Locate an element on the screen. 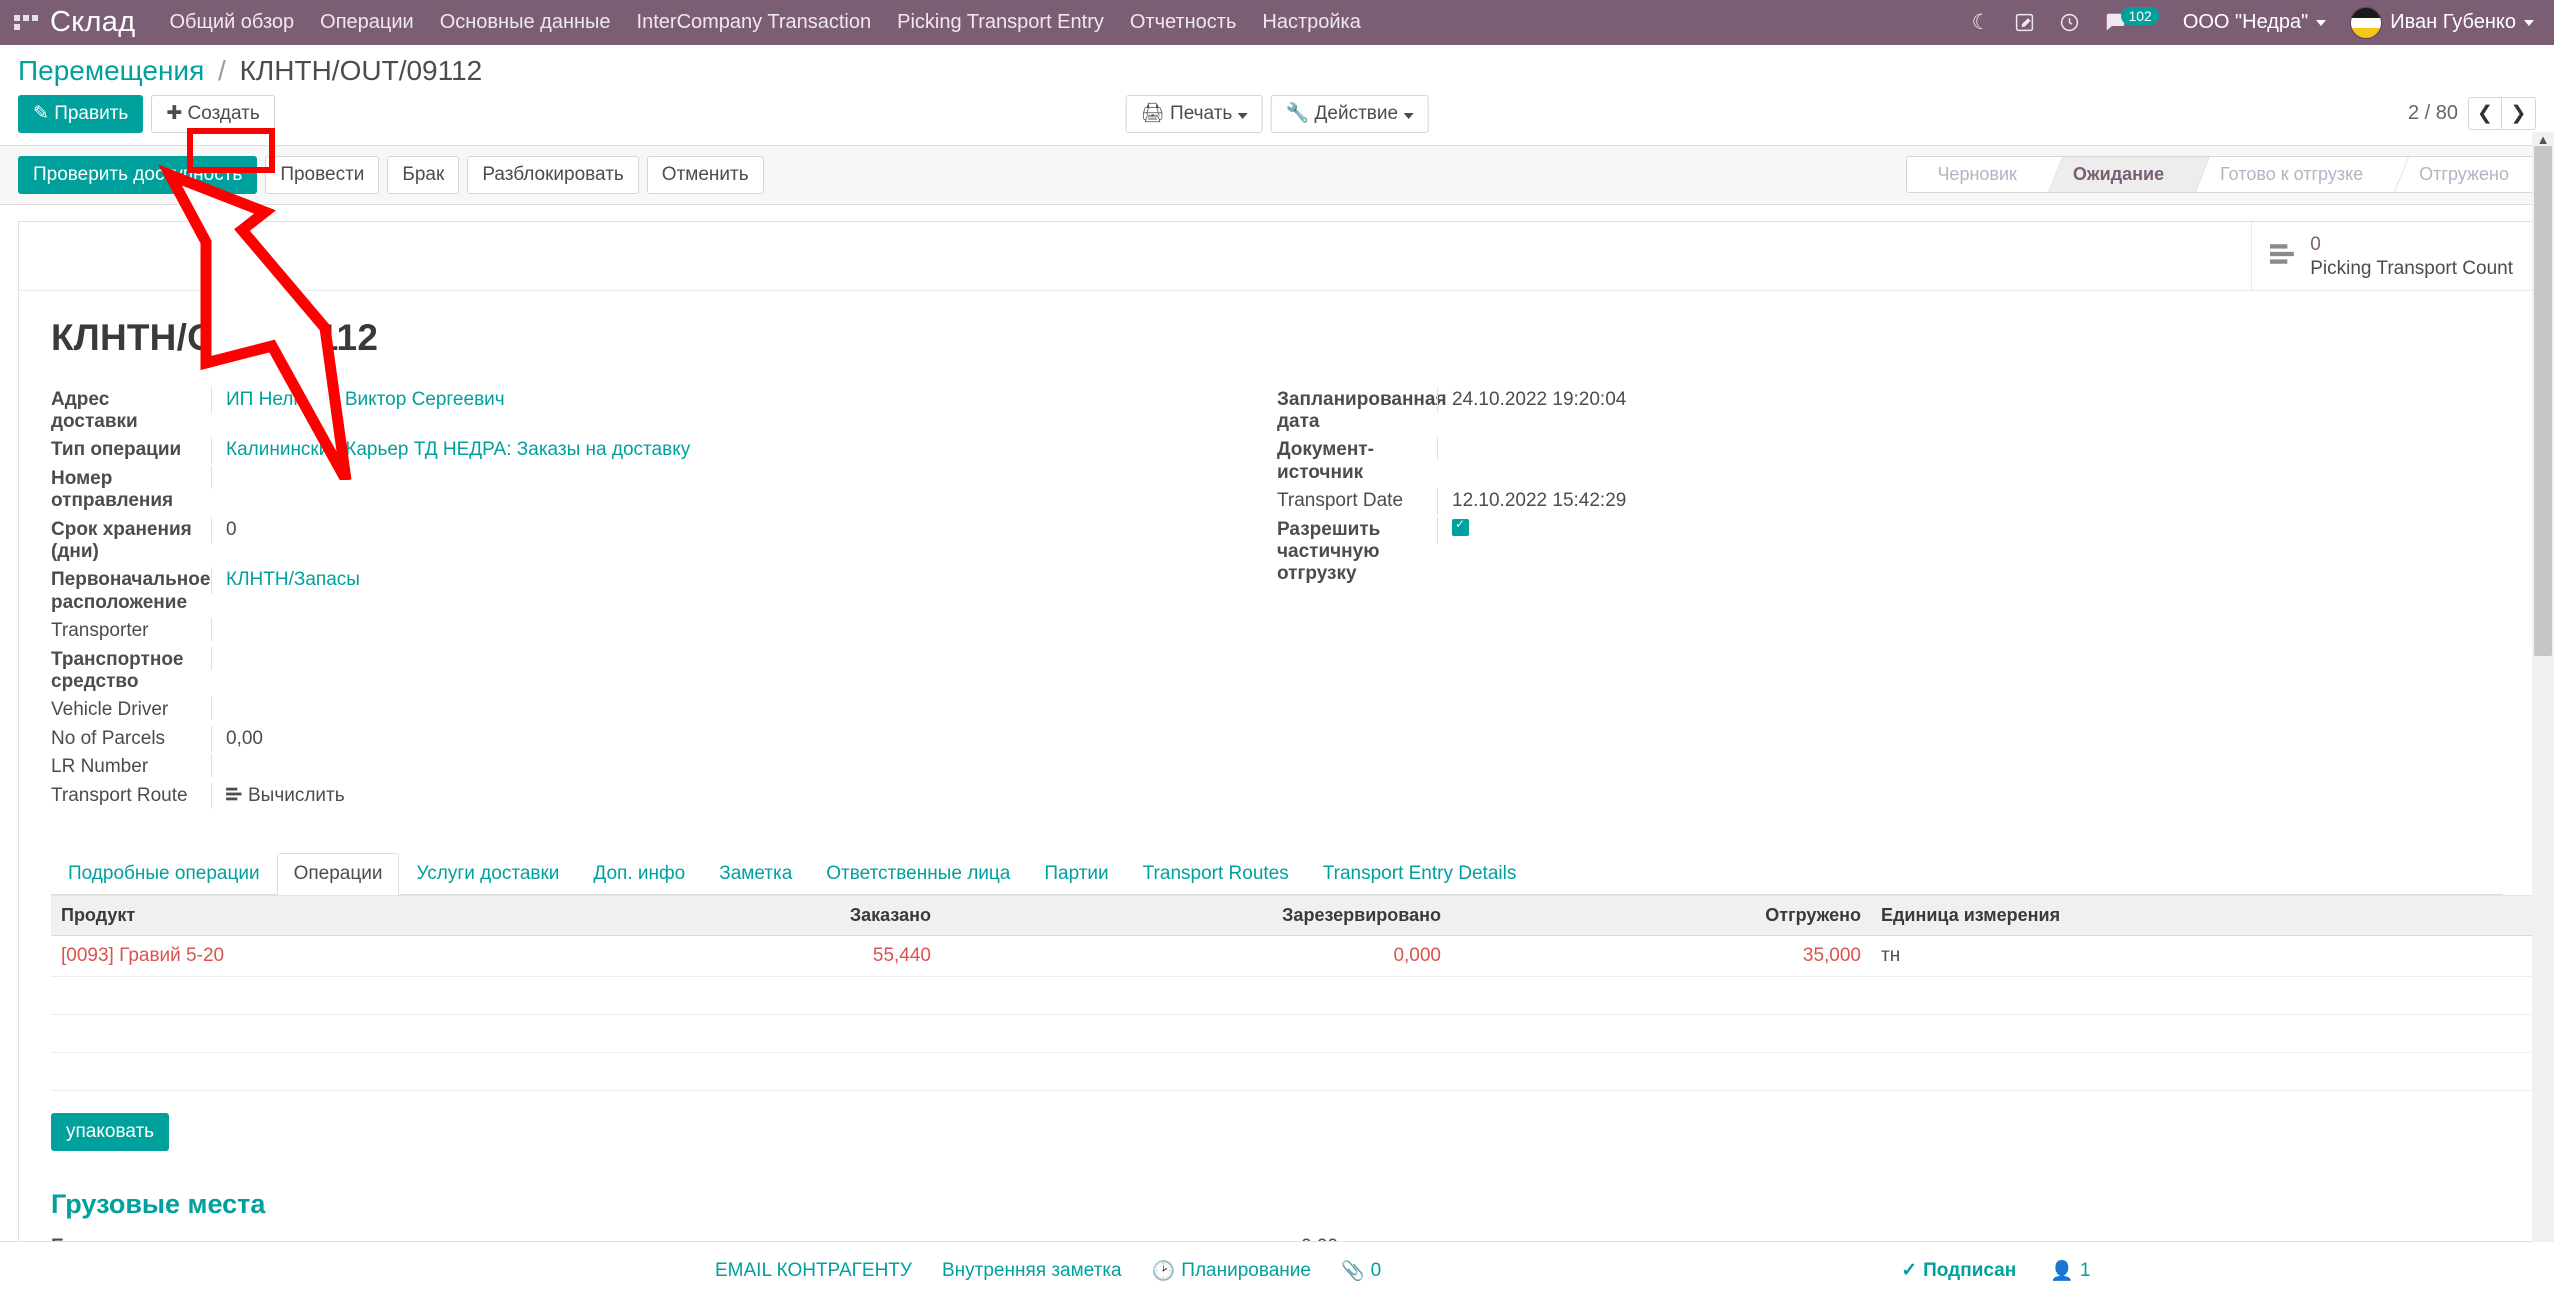 The height and width of the screenshot is (1299, 2554). action-button: 🔧 Действие is located at coordinates (1349, 114).